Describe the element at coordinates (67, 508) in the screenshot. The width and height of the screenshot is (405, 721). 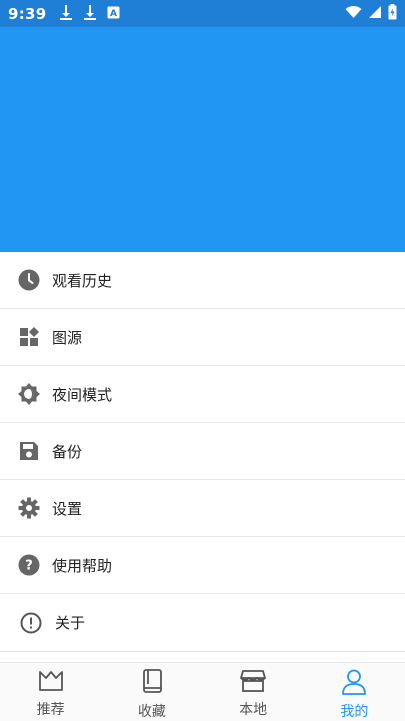
I see `menu-item-label: 设置` at that location.